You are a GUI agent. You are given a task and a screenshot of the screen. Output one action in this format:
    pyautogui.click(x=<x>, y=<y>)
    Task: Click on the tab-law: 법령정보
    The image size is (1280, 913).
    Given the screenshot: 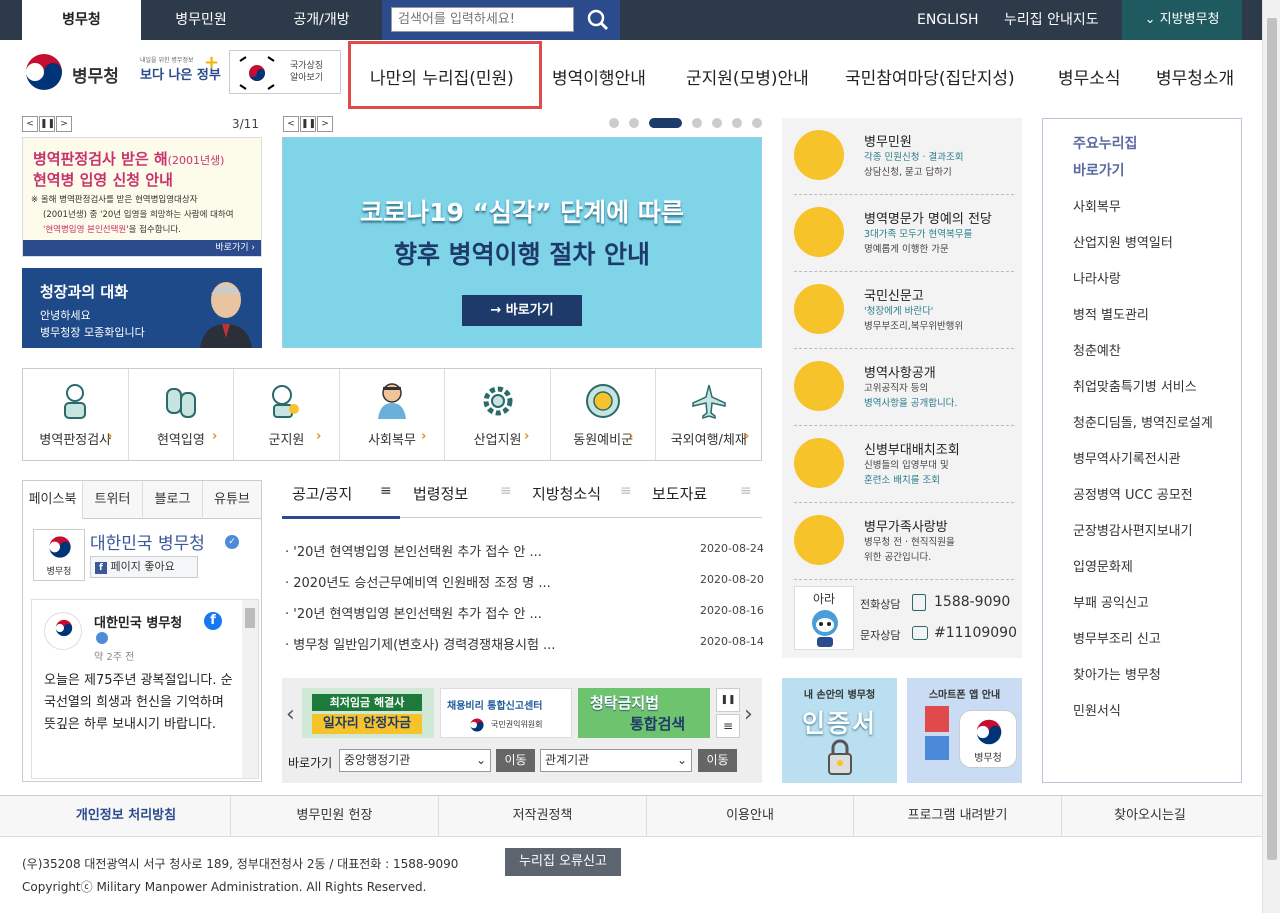 What is the action you would take?
    pyautogui.click(x=440, y=493)
    